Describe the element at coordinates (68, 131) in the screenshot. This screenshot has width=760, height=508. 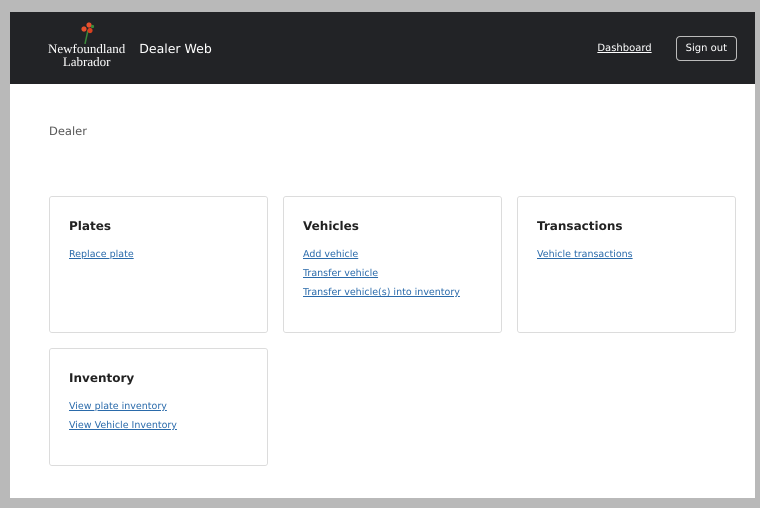
I see `page-heading: Dealer` at that location.